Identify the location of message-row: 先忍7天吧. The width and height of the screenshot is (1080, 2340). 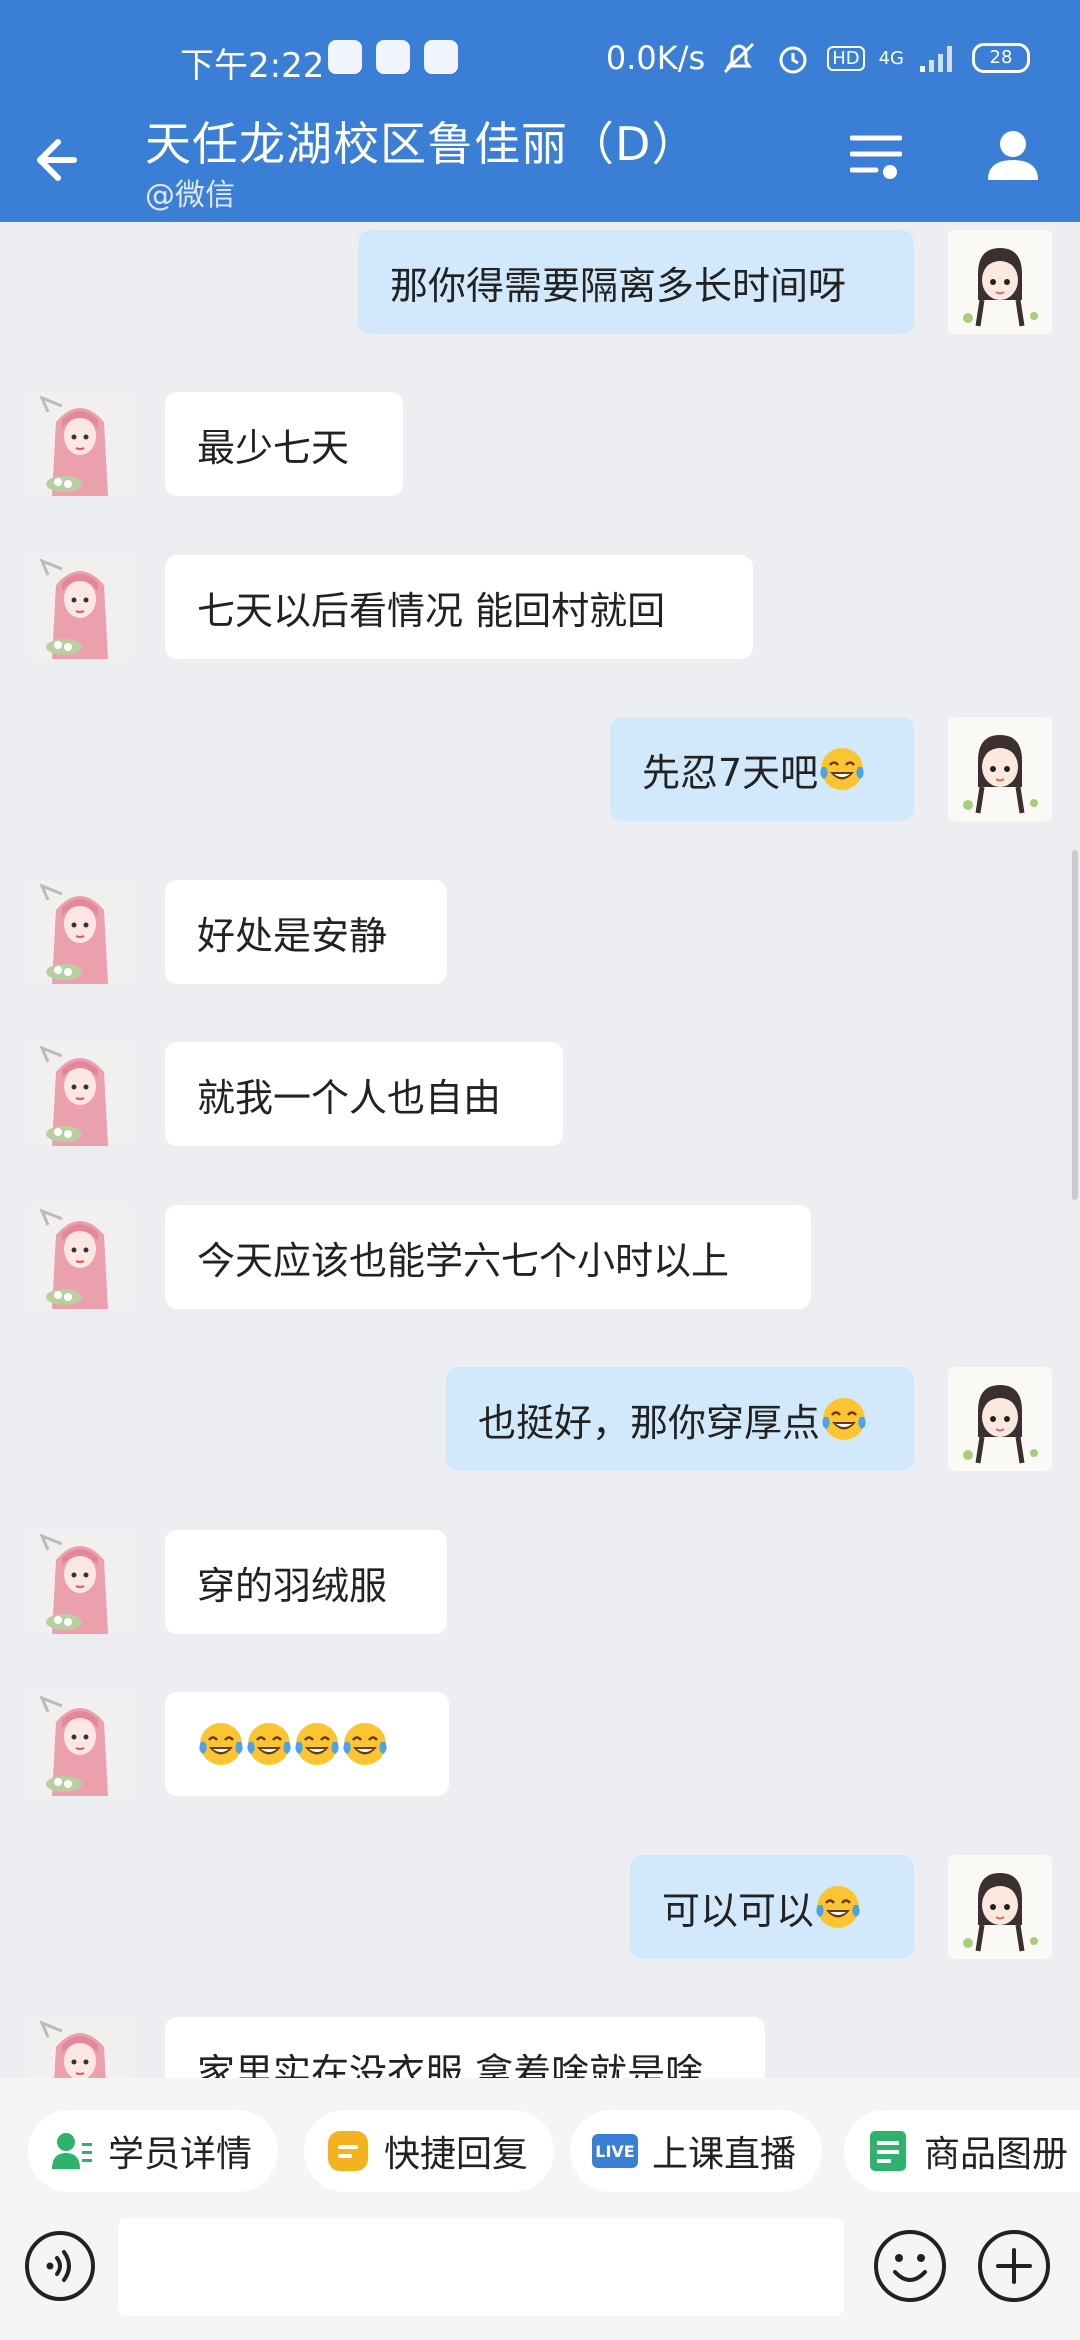
(540, 769).